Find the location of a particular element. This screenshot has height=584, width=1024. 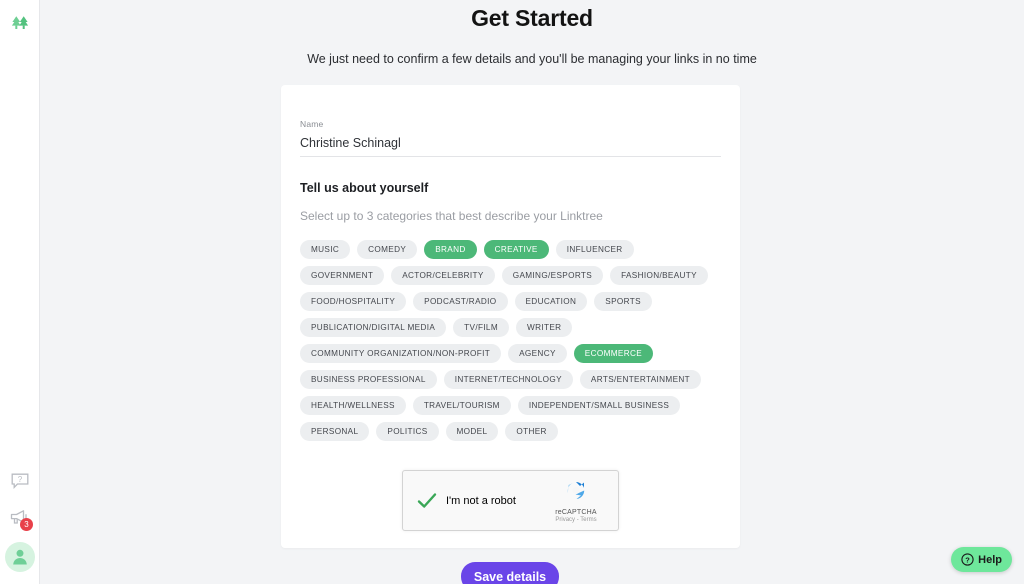

sidebar: ? 3 is located at coordinates (20, 292).